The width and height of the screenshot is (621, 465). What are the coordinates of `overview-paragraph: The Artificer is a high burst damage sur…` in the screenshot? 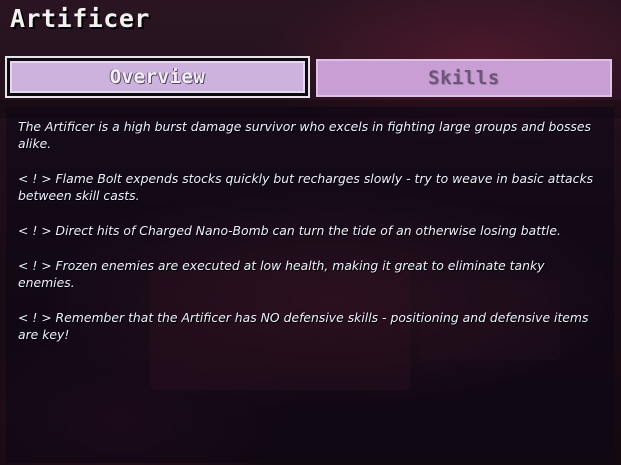 It's located at (304, 135).